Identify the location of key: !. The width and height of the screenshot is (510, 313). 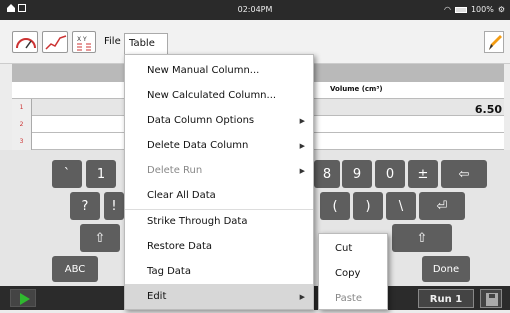
(114, 206).